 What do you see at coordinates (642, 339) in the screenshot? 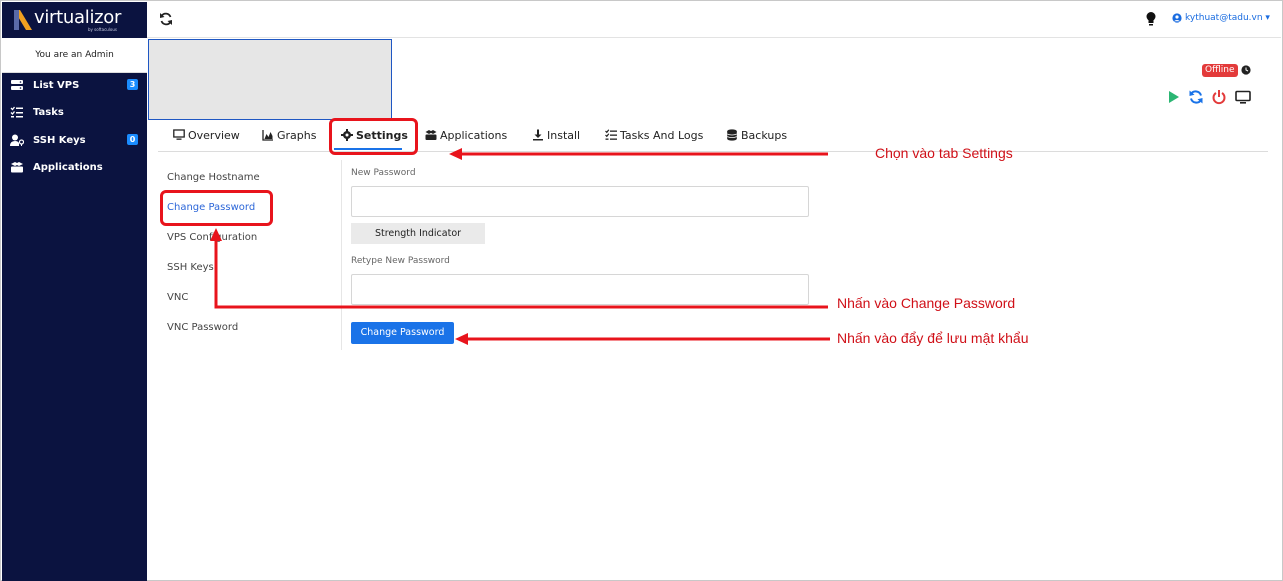
I see `arrow-to-submit-button` at bounding box center [642, 339].